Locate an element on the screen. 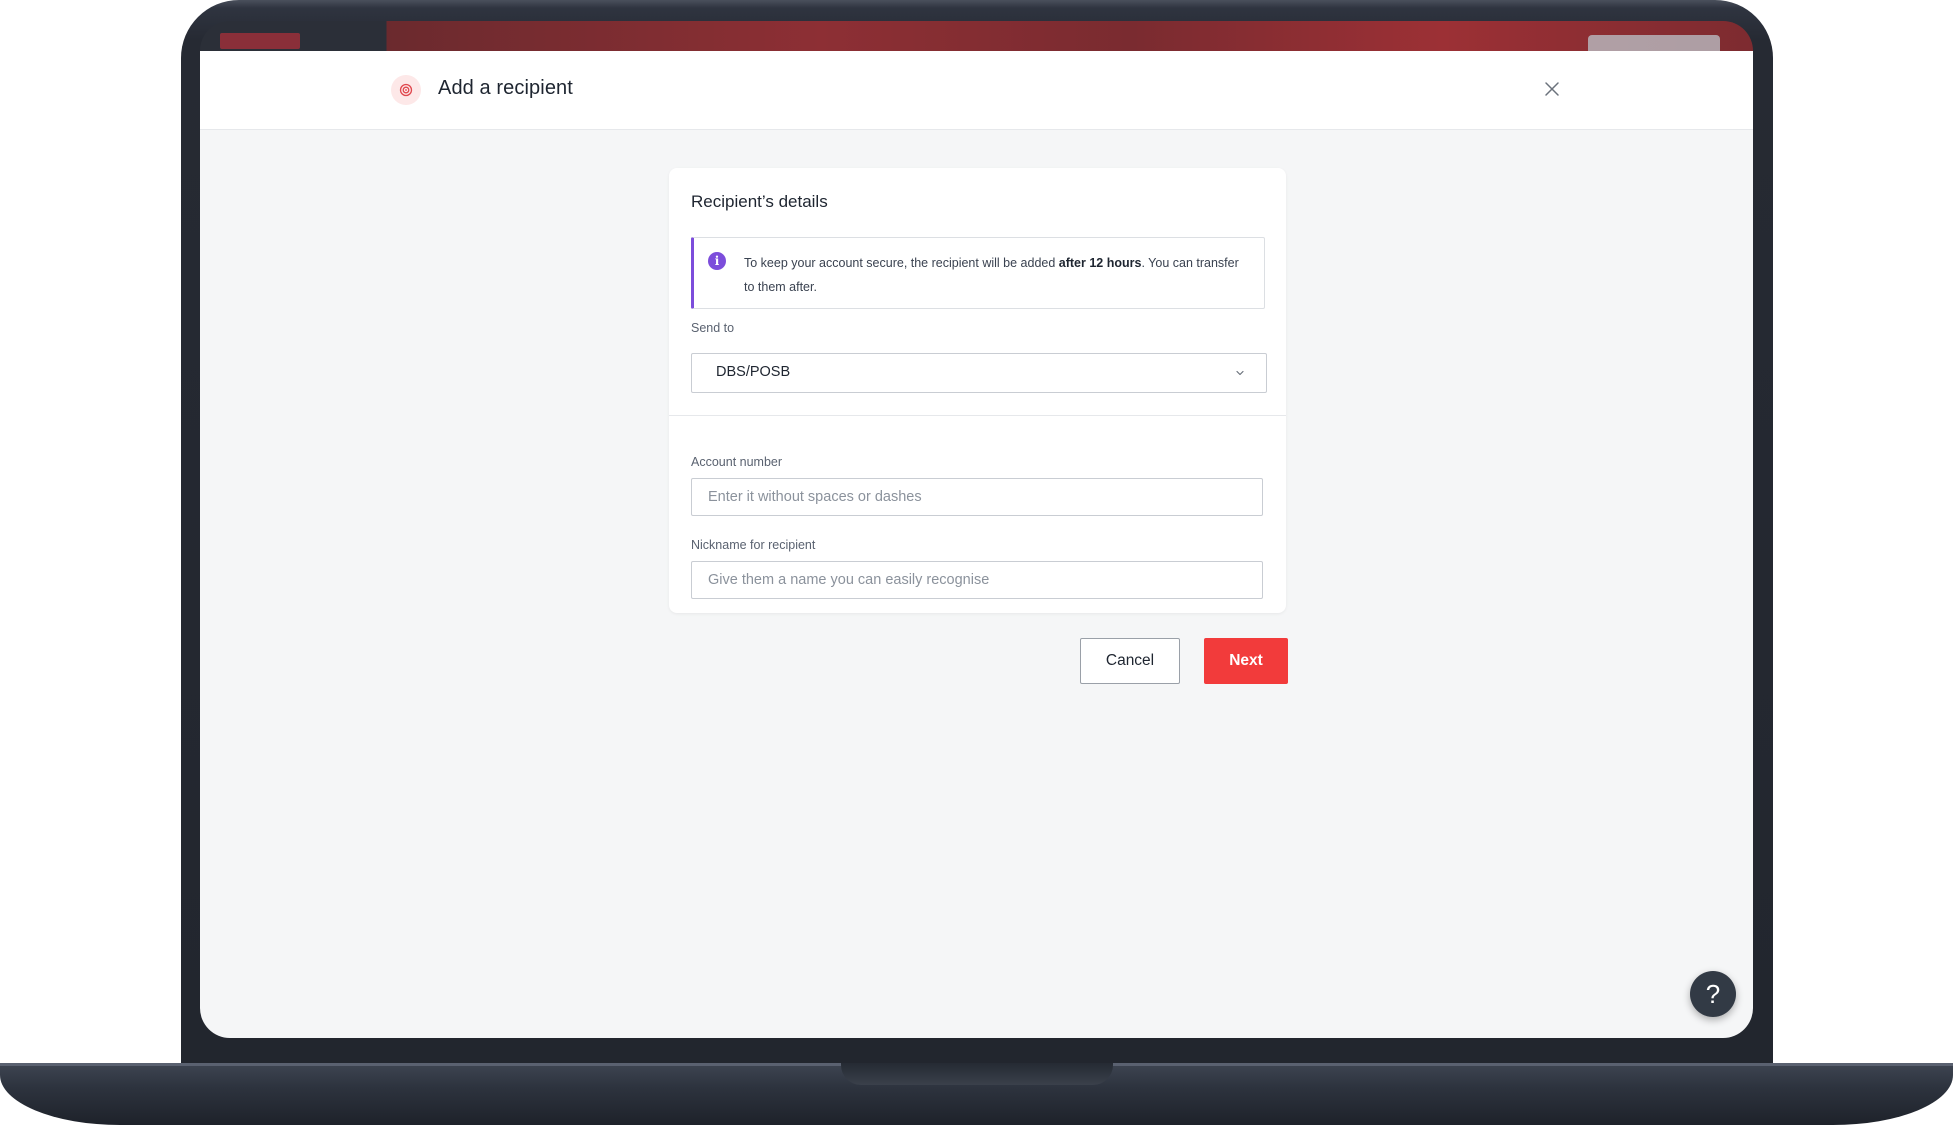  cancel-button: Cancel is located at coordinates (1130, 661).